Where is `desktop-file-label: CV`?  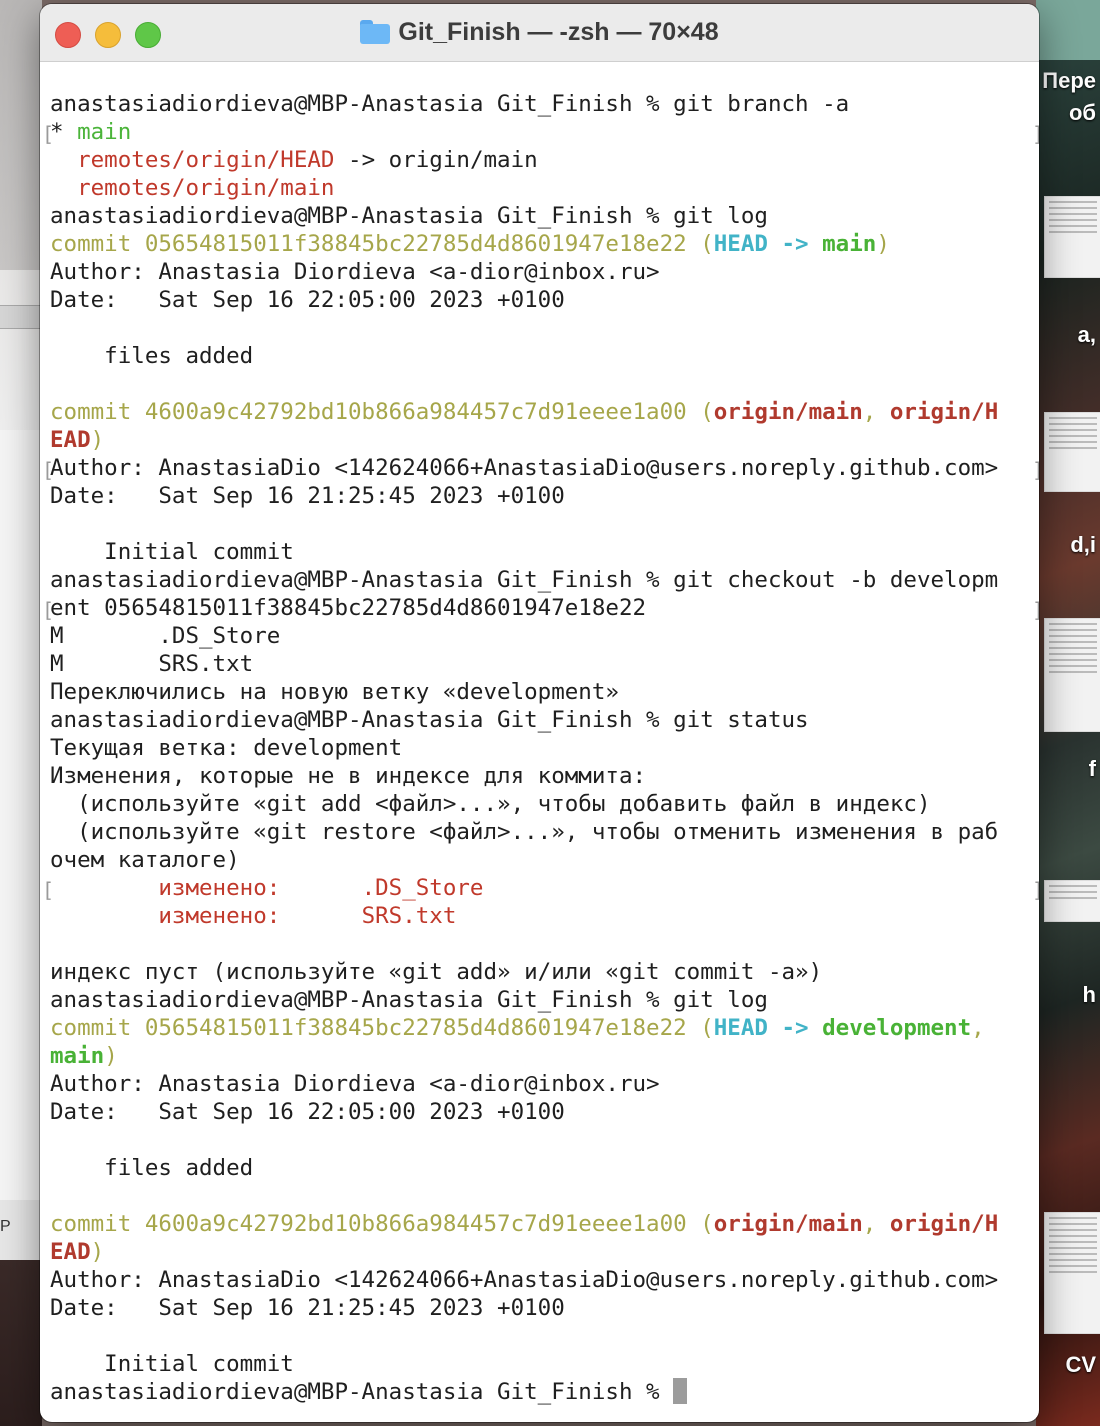
desktop-file-label: CV is located at coordinates (1080, 1365).